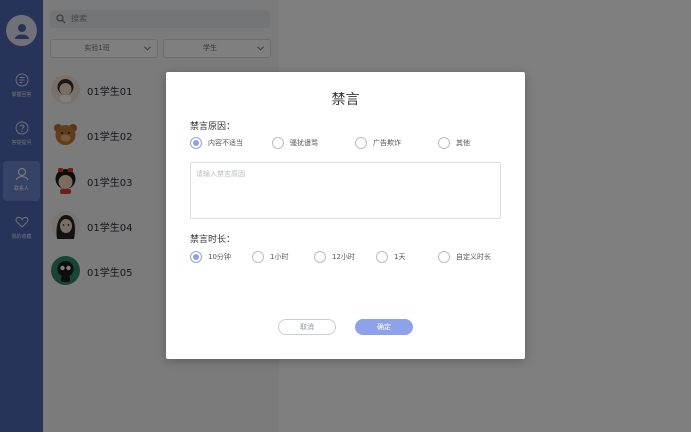 Image resolution: width=691 pixels, height=432 pixels. I want to click on duration-option-label: 12小时, so click(343, 257).